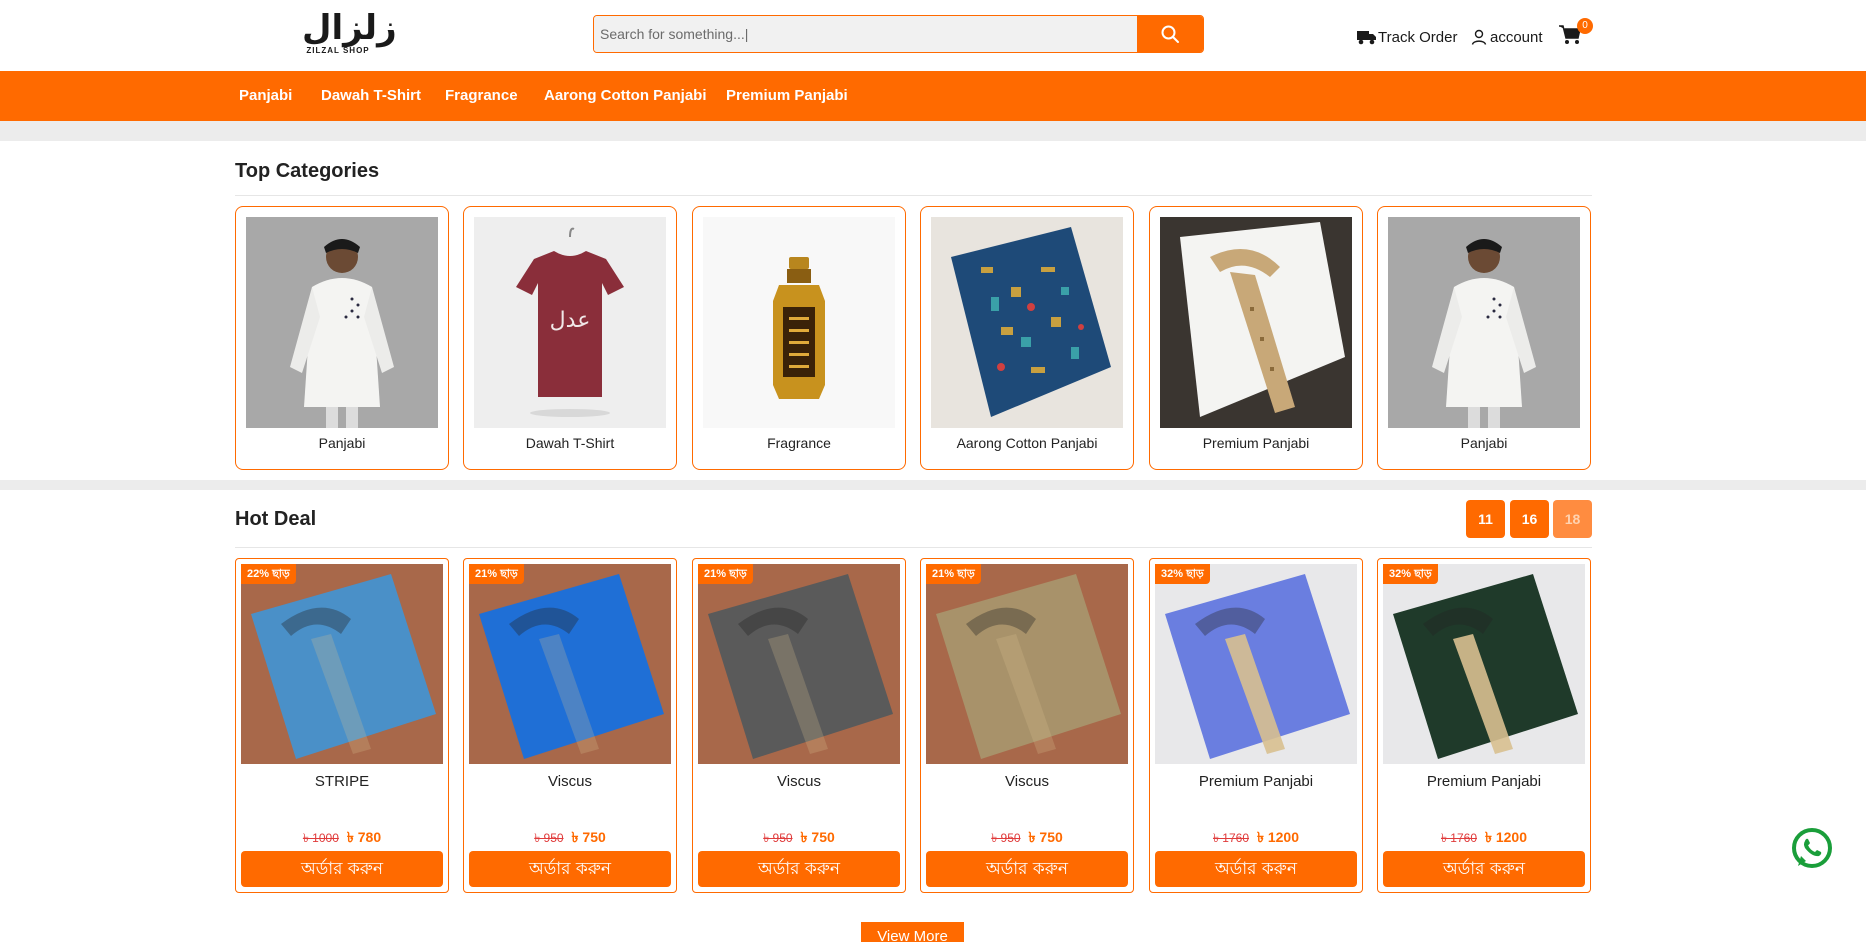 Image resolution: width=1866 pixels, height=942 pixels. I want to click on category-card-aarong-cotton-panjabi: Aarong Cotton Panjabi, so click(1027, 338).